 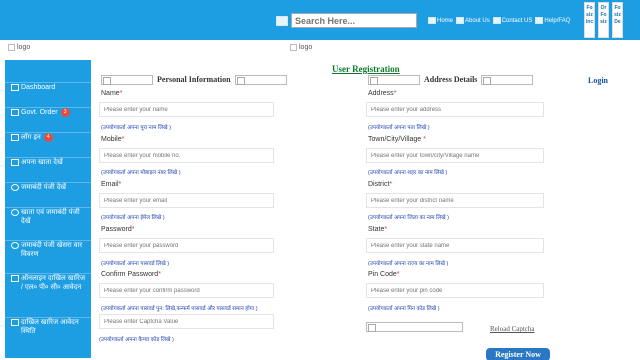 I want to click on address-label: Address*, so click(x=382, y=93).